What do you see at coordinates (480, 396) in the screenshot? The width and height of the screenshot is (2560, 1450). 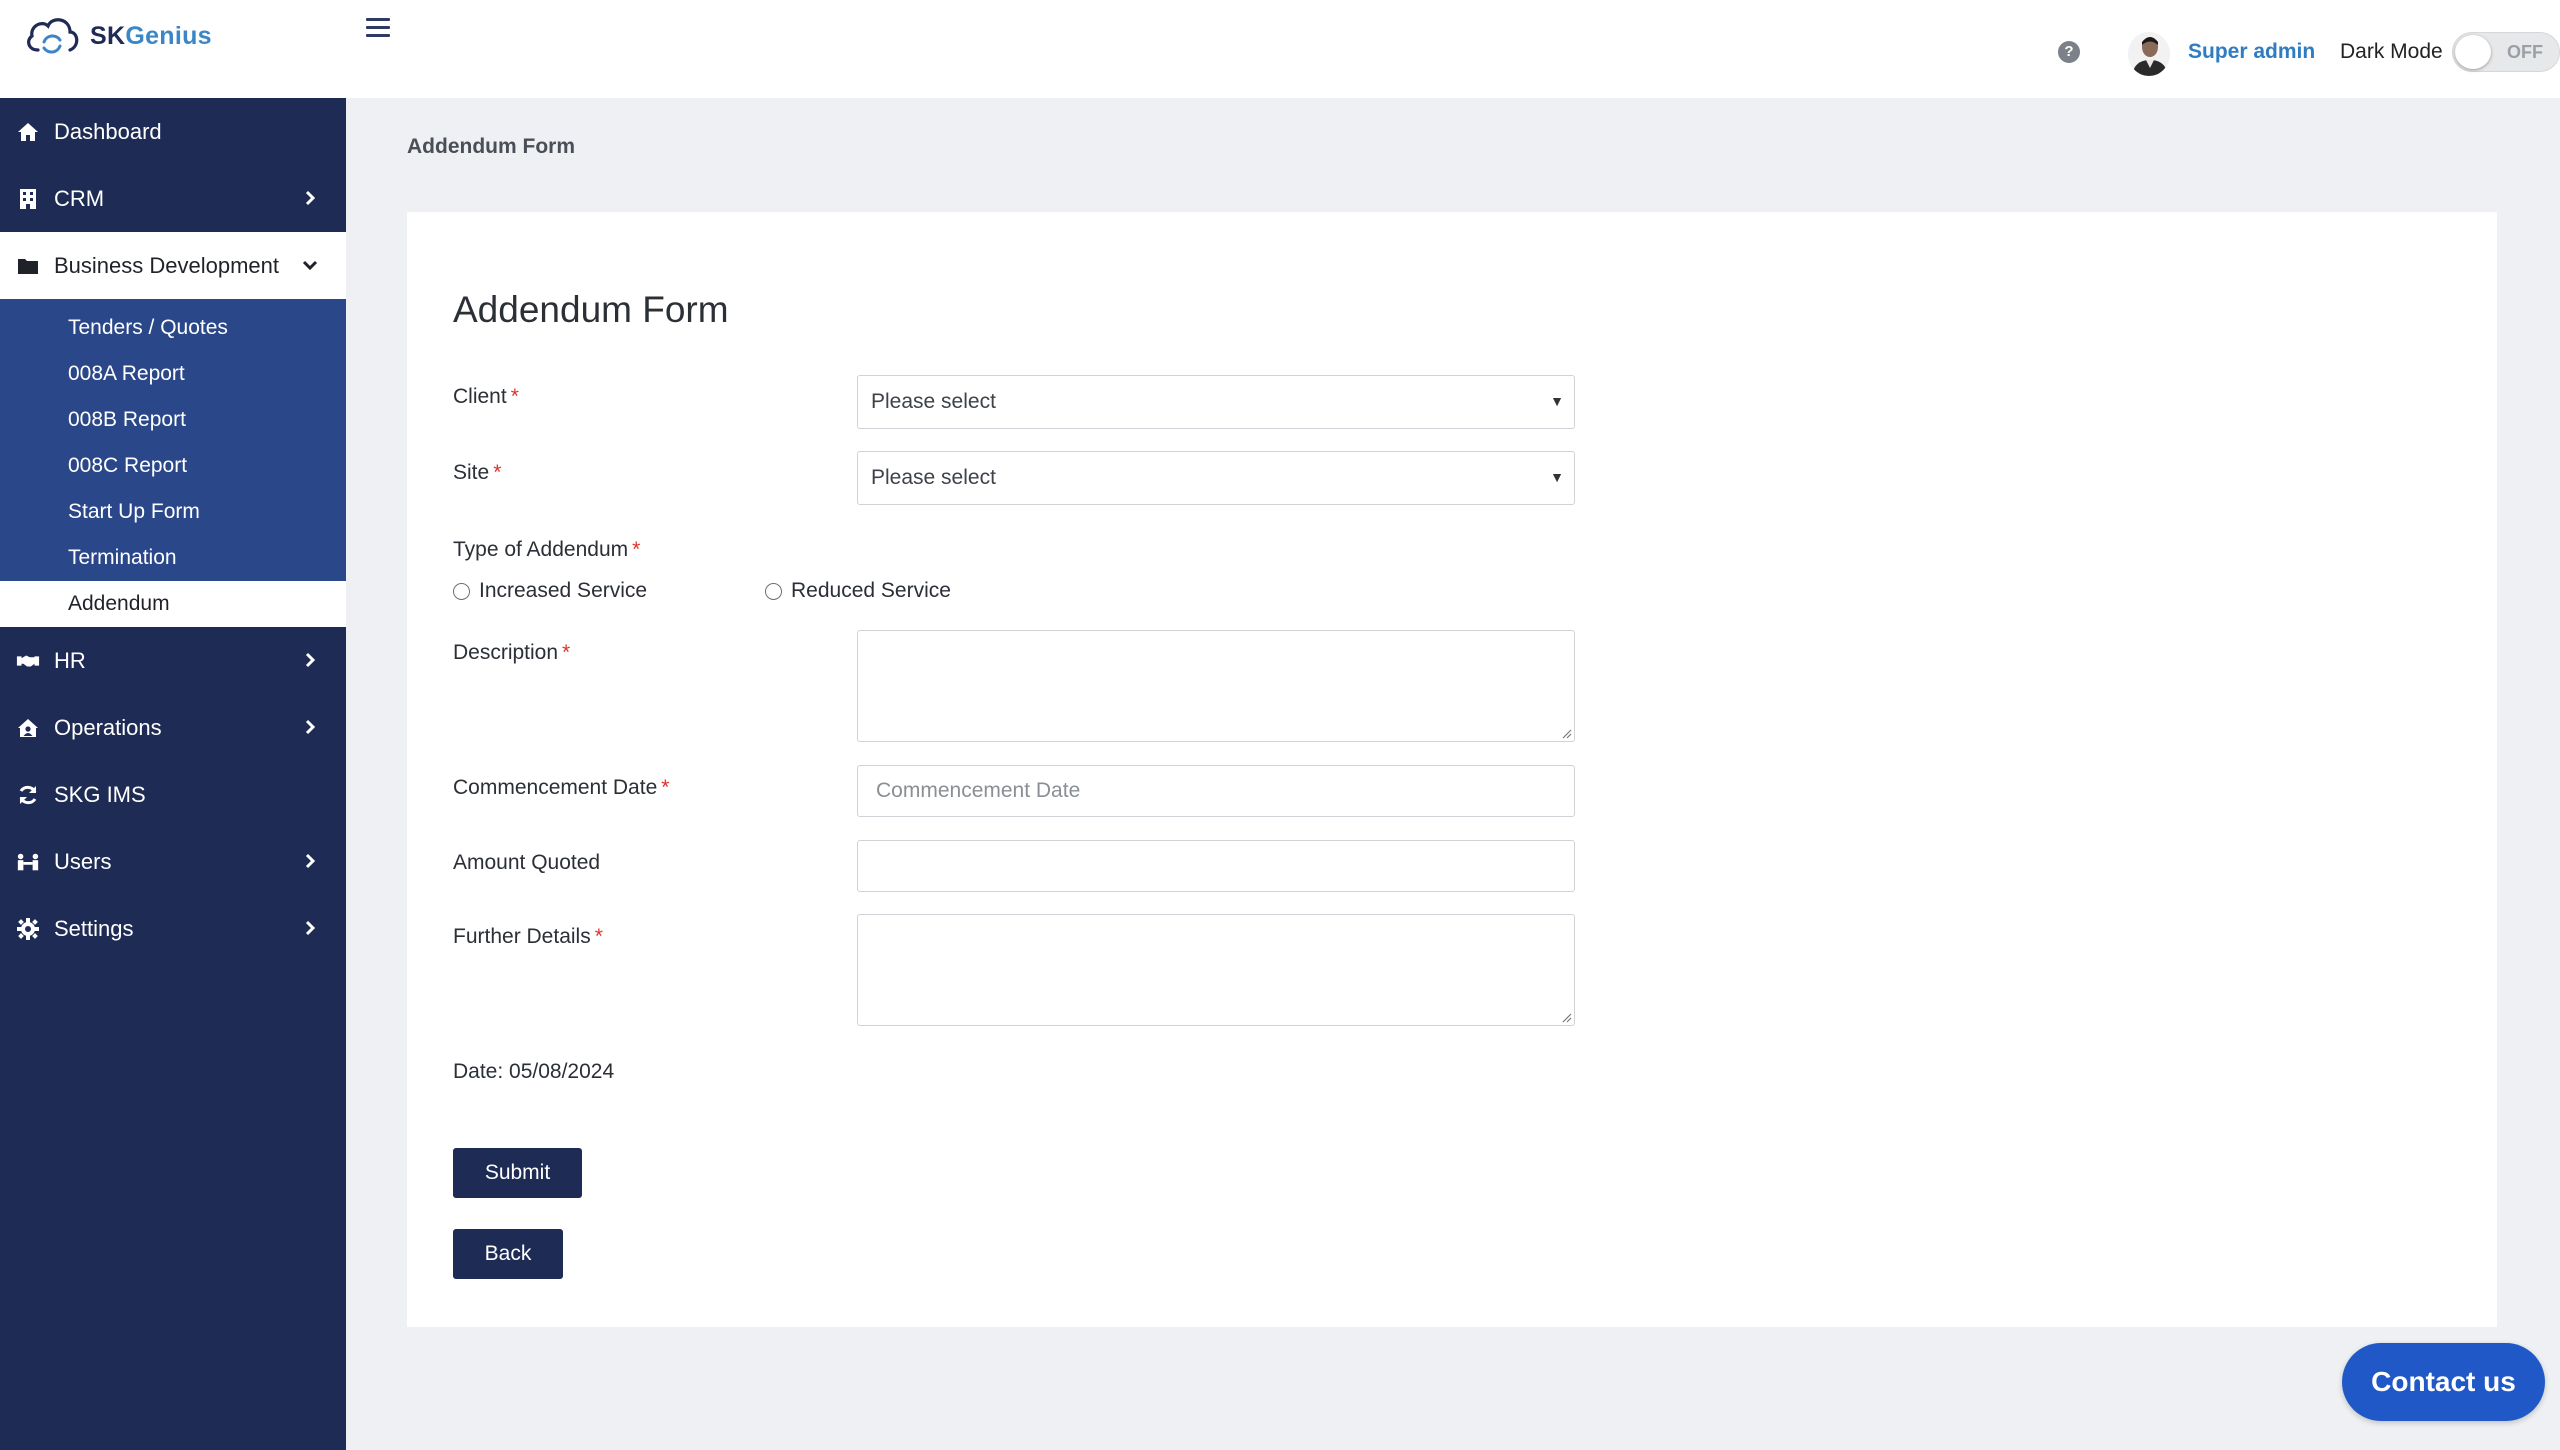 I see `client-label-text: Client` at bounding box center [480, 396].